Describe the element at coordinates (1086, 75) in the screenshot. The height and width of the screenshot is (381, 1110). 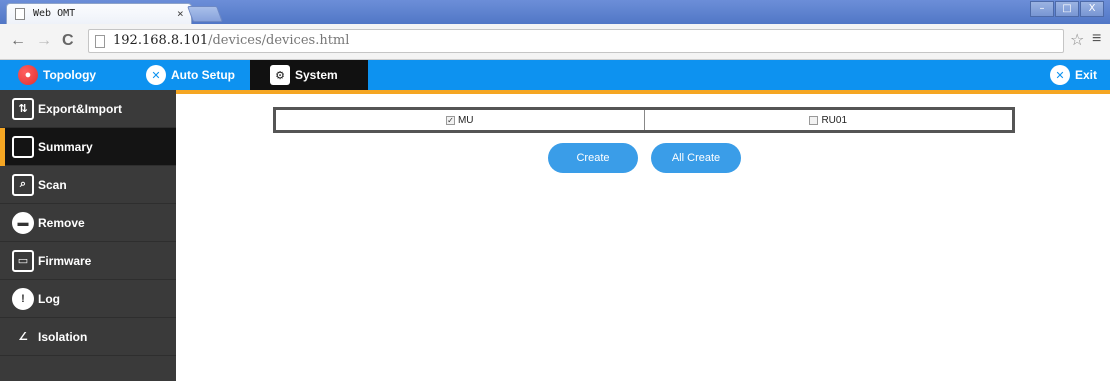
I see `exit-label: Exit` at that location.